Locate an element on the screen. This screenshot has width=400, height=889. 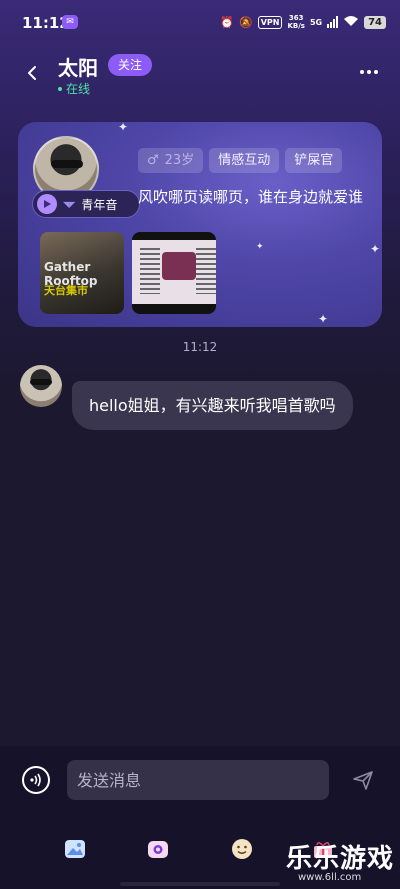
tag-interest: 情感互动 is located at coordinates (244, 160).